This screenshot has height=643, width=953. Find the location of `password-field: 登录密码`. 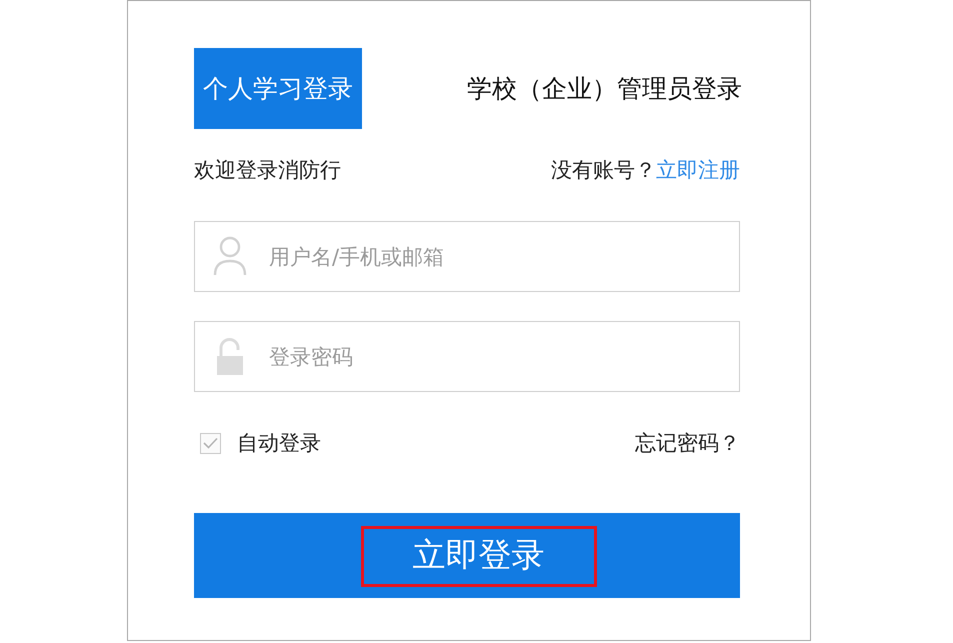

password-field: 登录密码 is located at coordinates (467, 356).